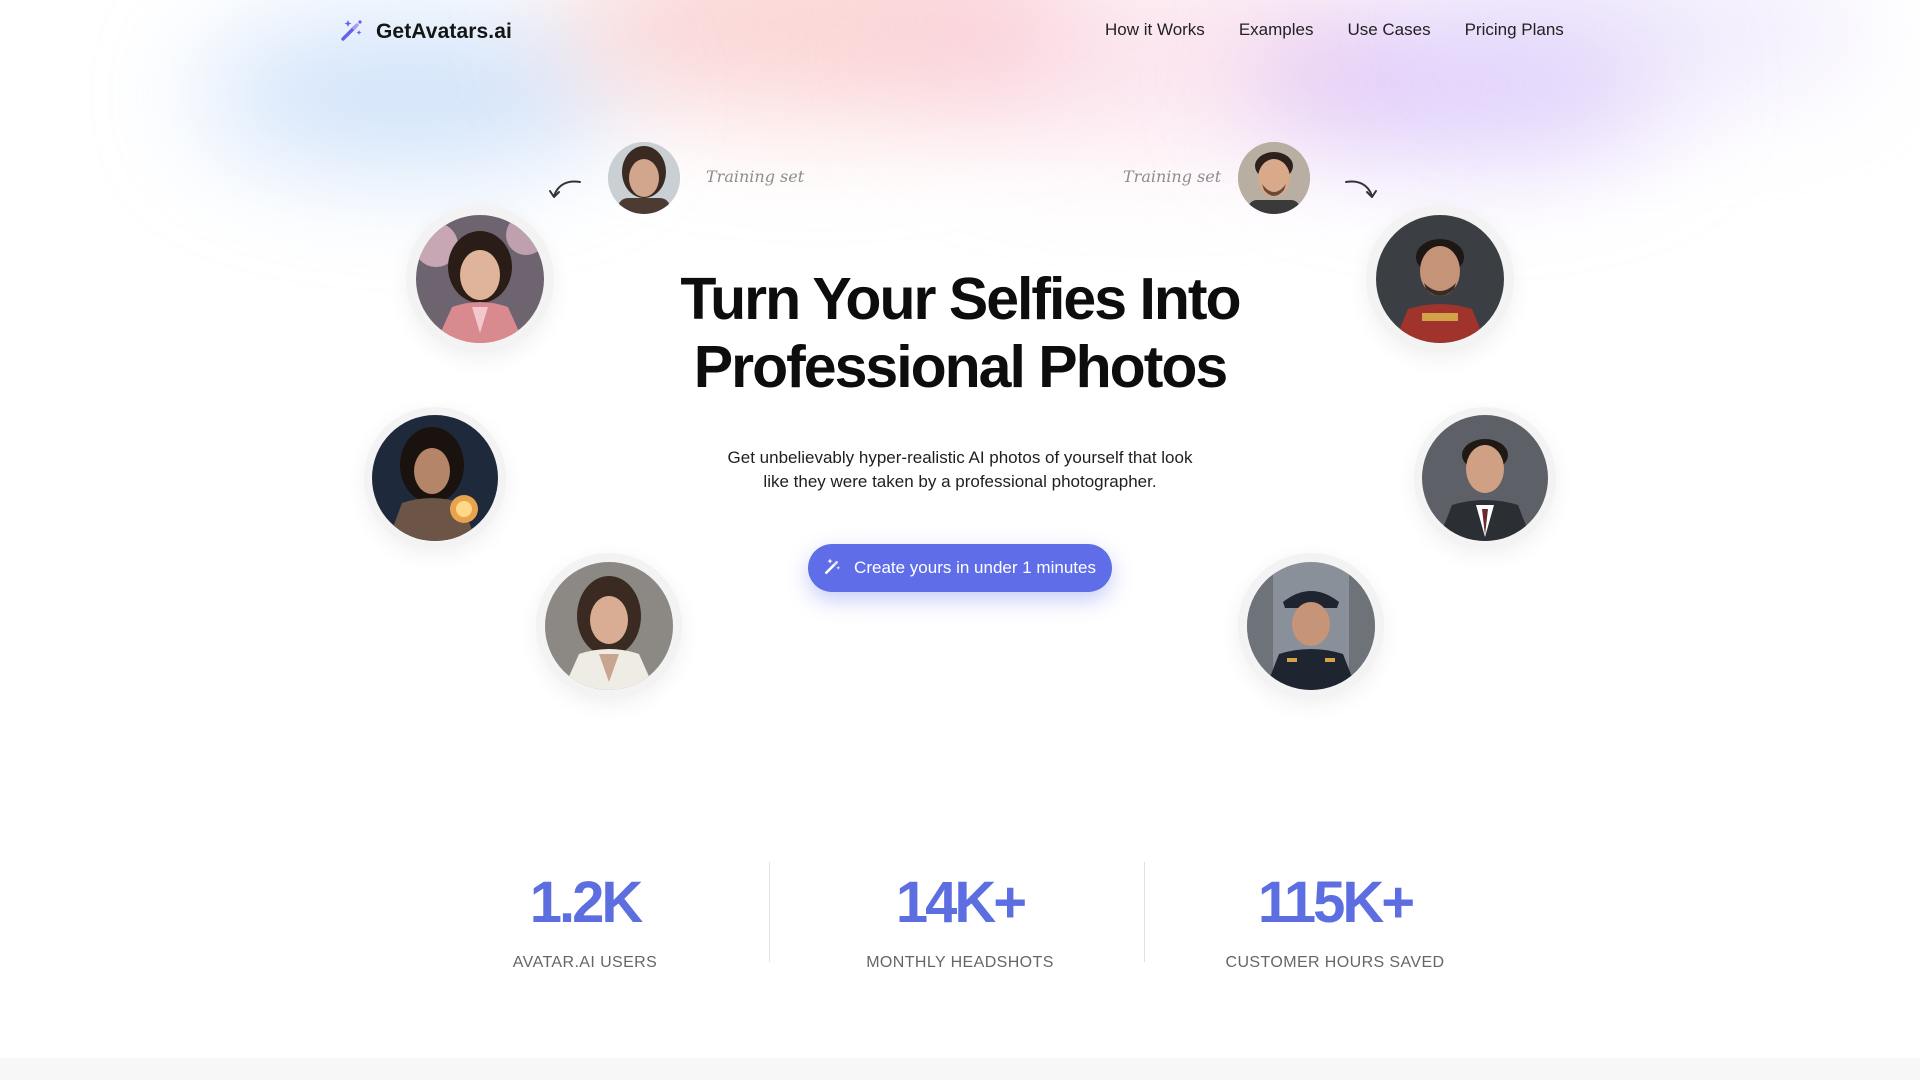 The image size is (1920, 1080). What do you see at coordinates (755, 176) in the screenshot?
I see `training-set-label-left: Training set` at bounding box center [755, 176].